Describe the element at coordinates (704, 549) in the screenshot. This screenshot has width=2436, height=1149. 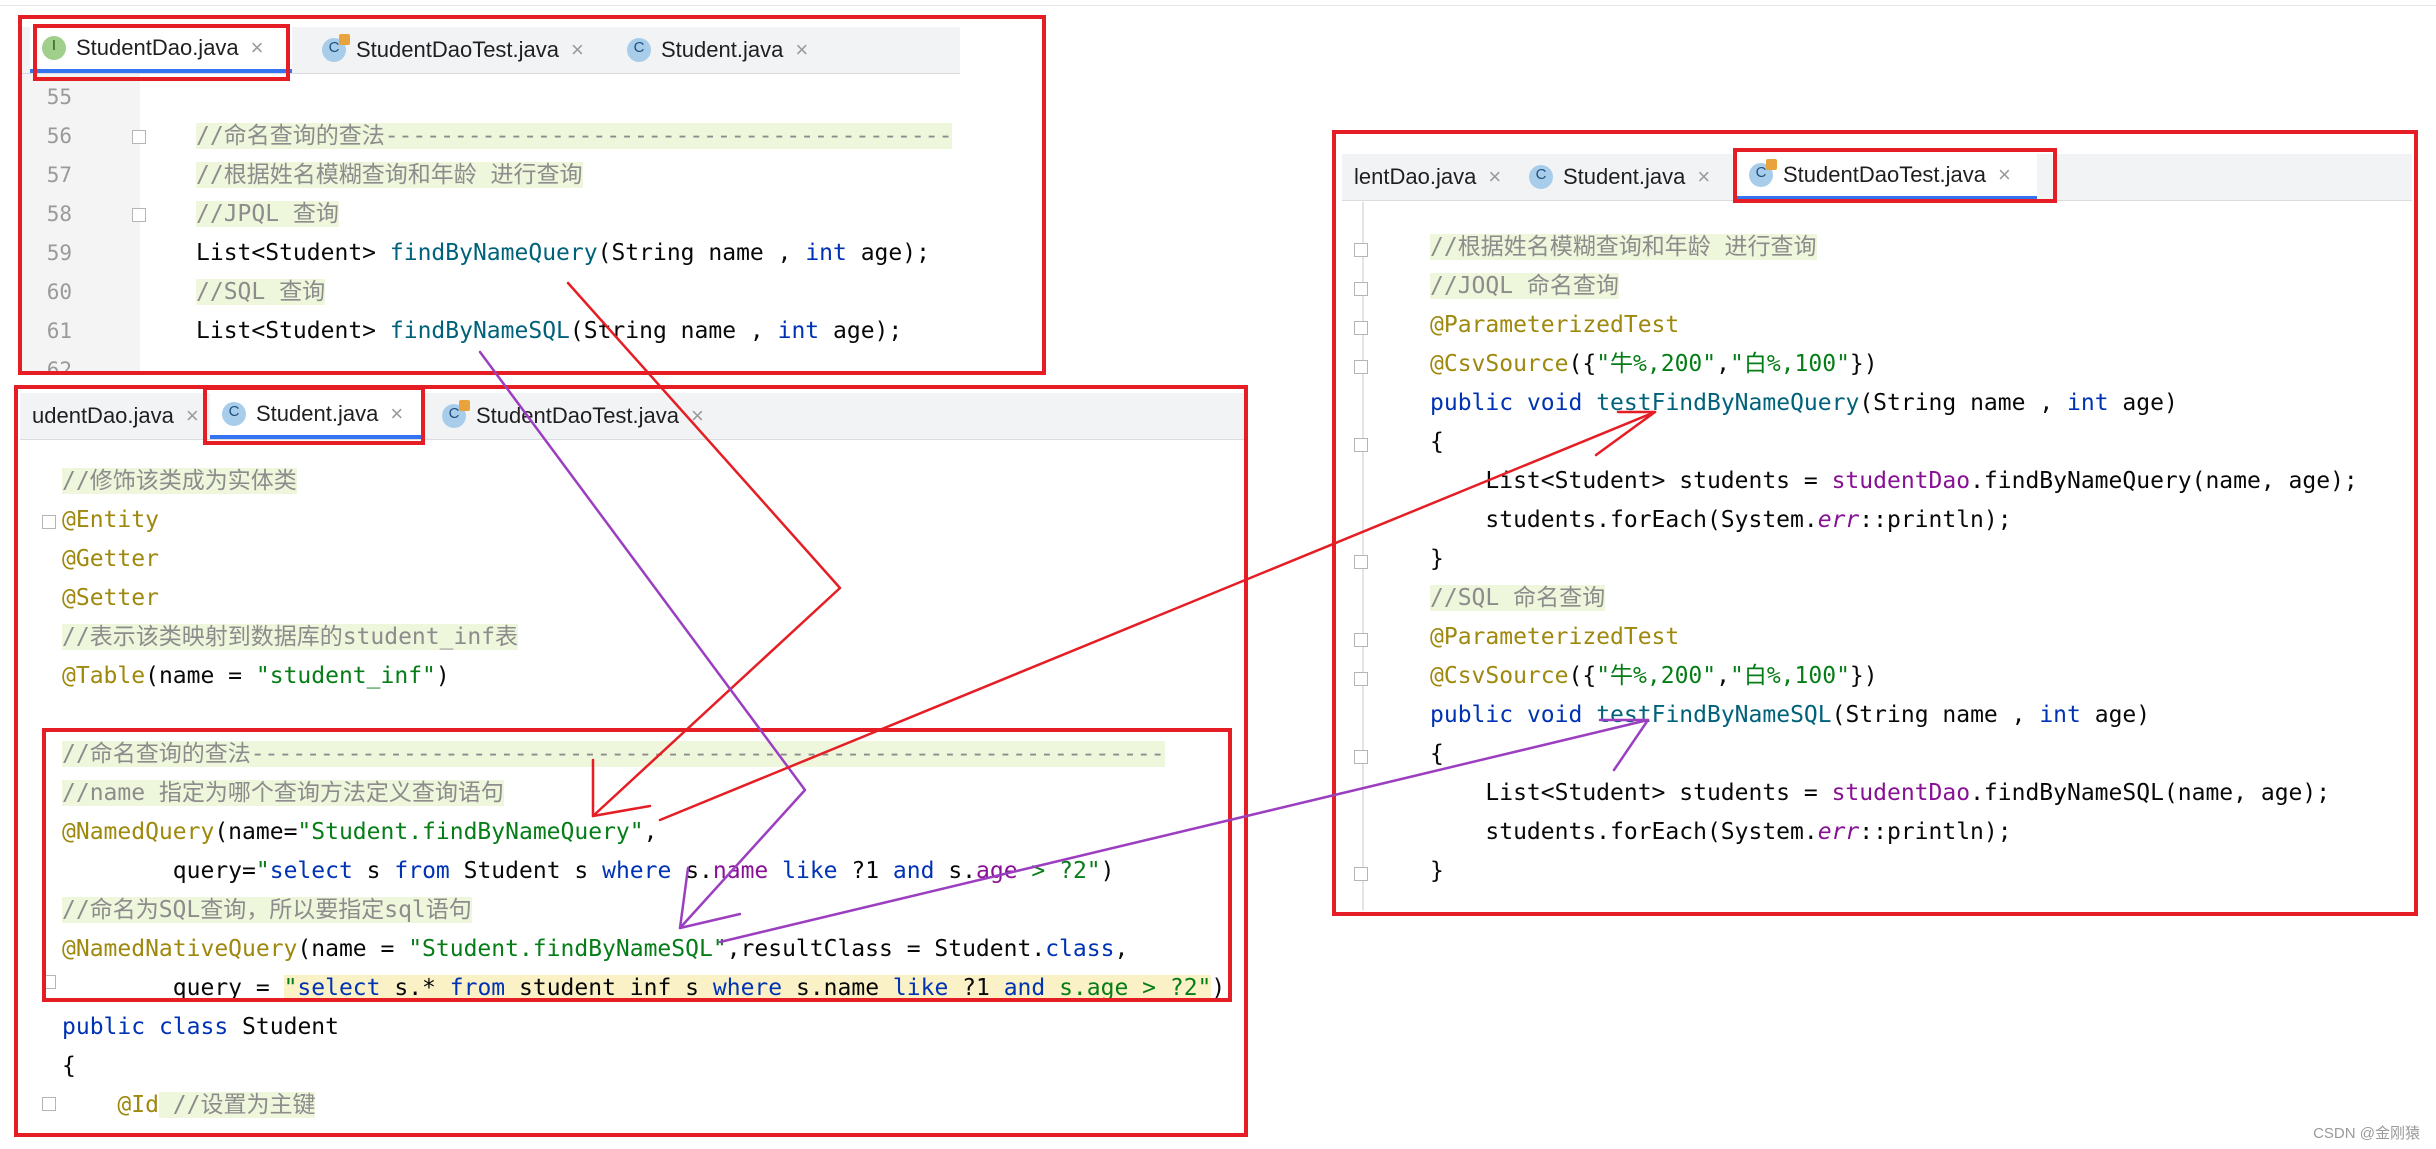
I see `arrow-query-to-namedquery` at that location.